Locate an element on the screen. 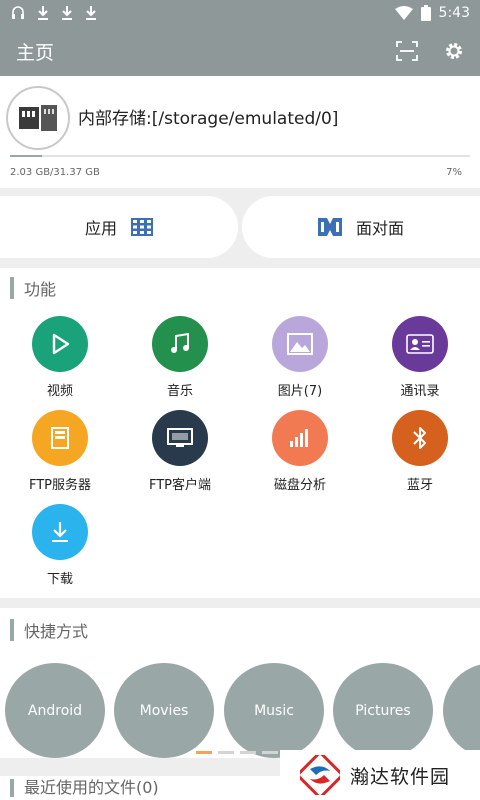  face-to-face-button: 面对面 is located at coordinates (361, 227).